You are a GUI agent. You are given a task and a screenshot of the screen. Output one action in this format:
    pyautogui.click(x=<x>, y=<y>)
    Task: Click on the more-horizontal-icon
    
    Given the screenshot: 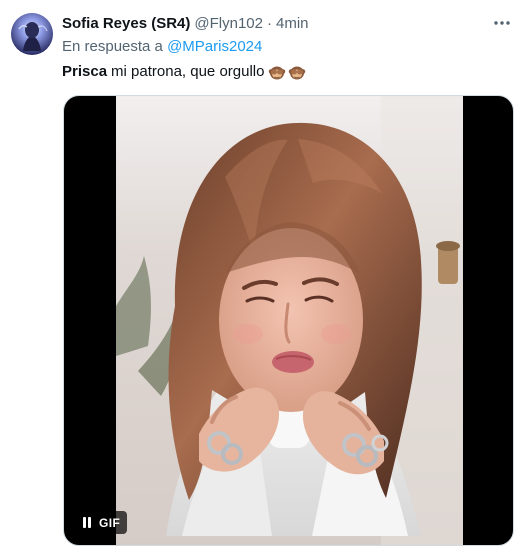 What is the action you would take?
    pyautogui.click(x=502, y=23)
    